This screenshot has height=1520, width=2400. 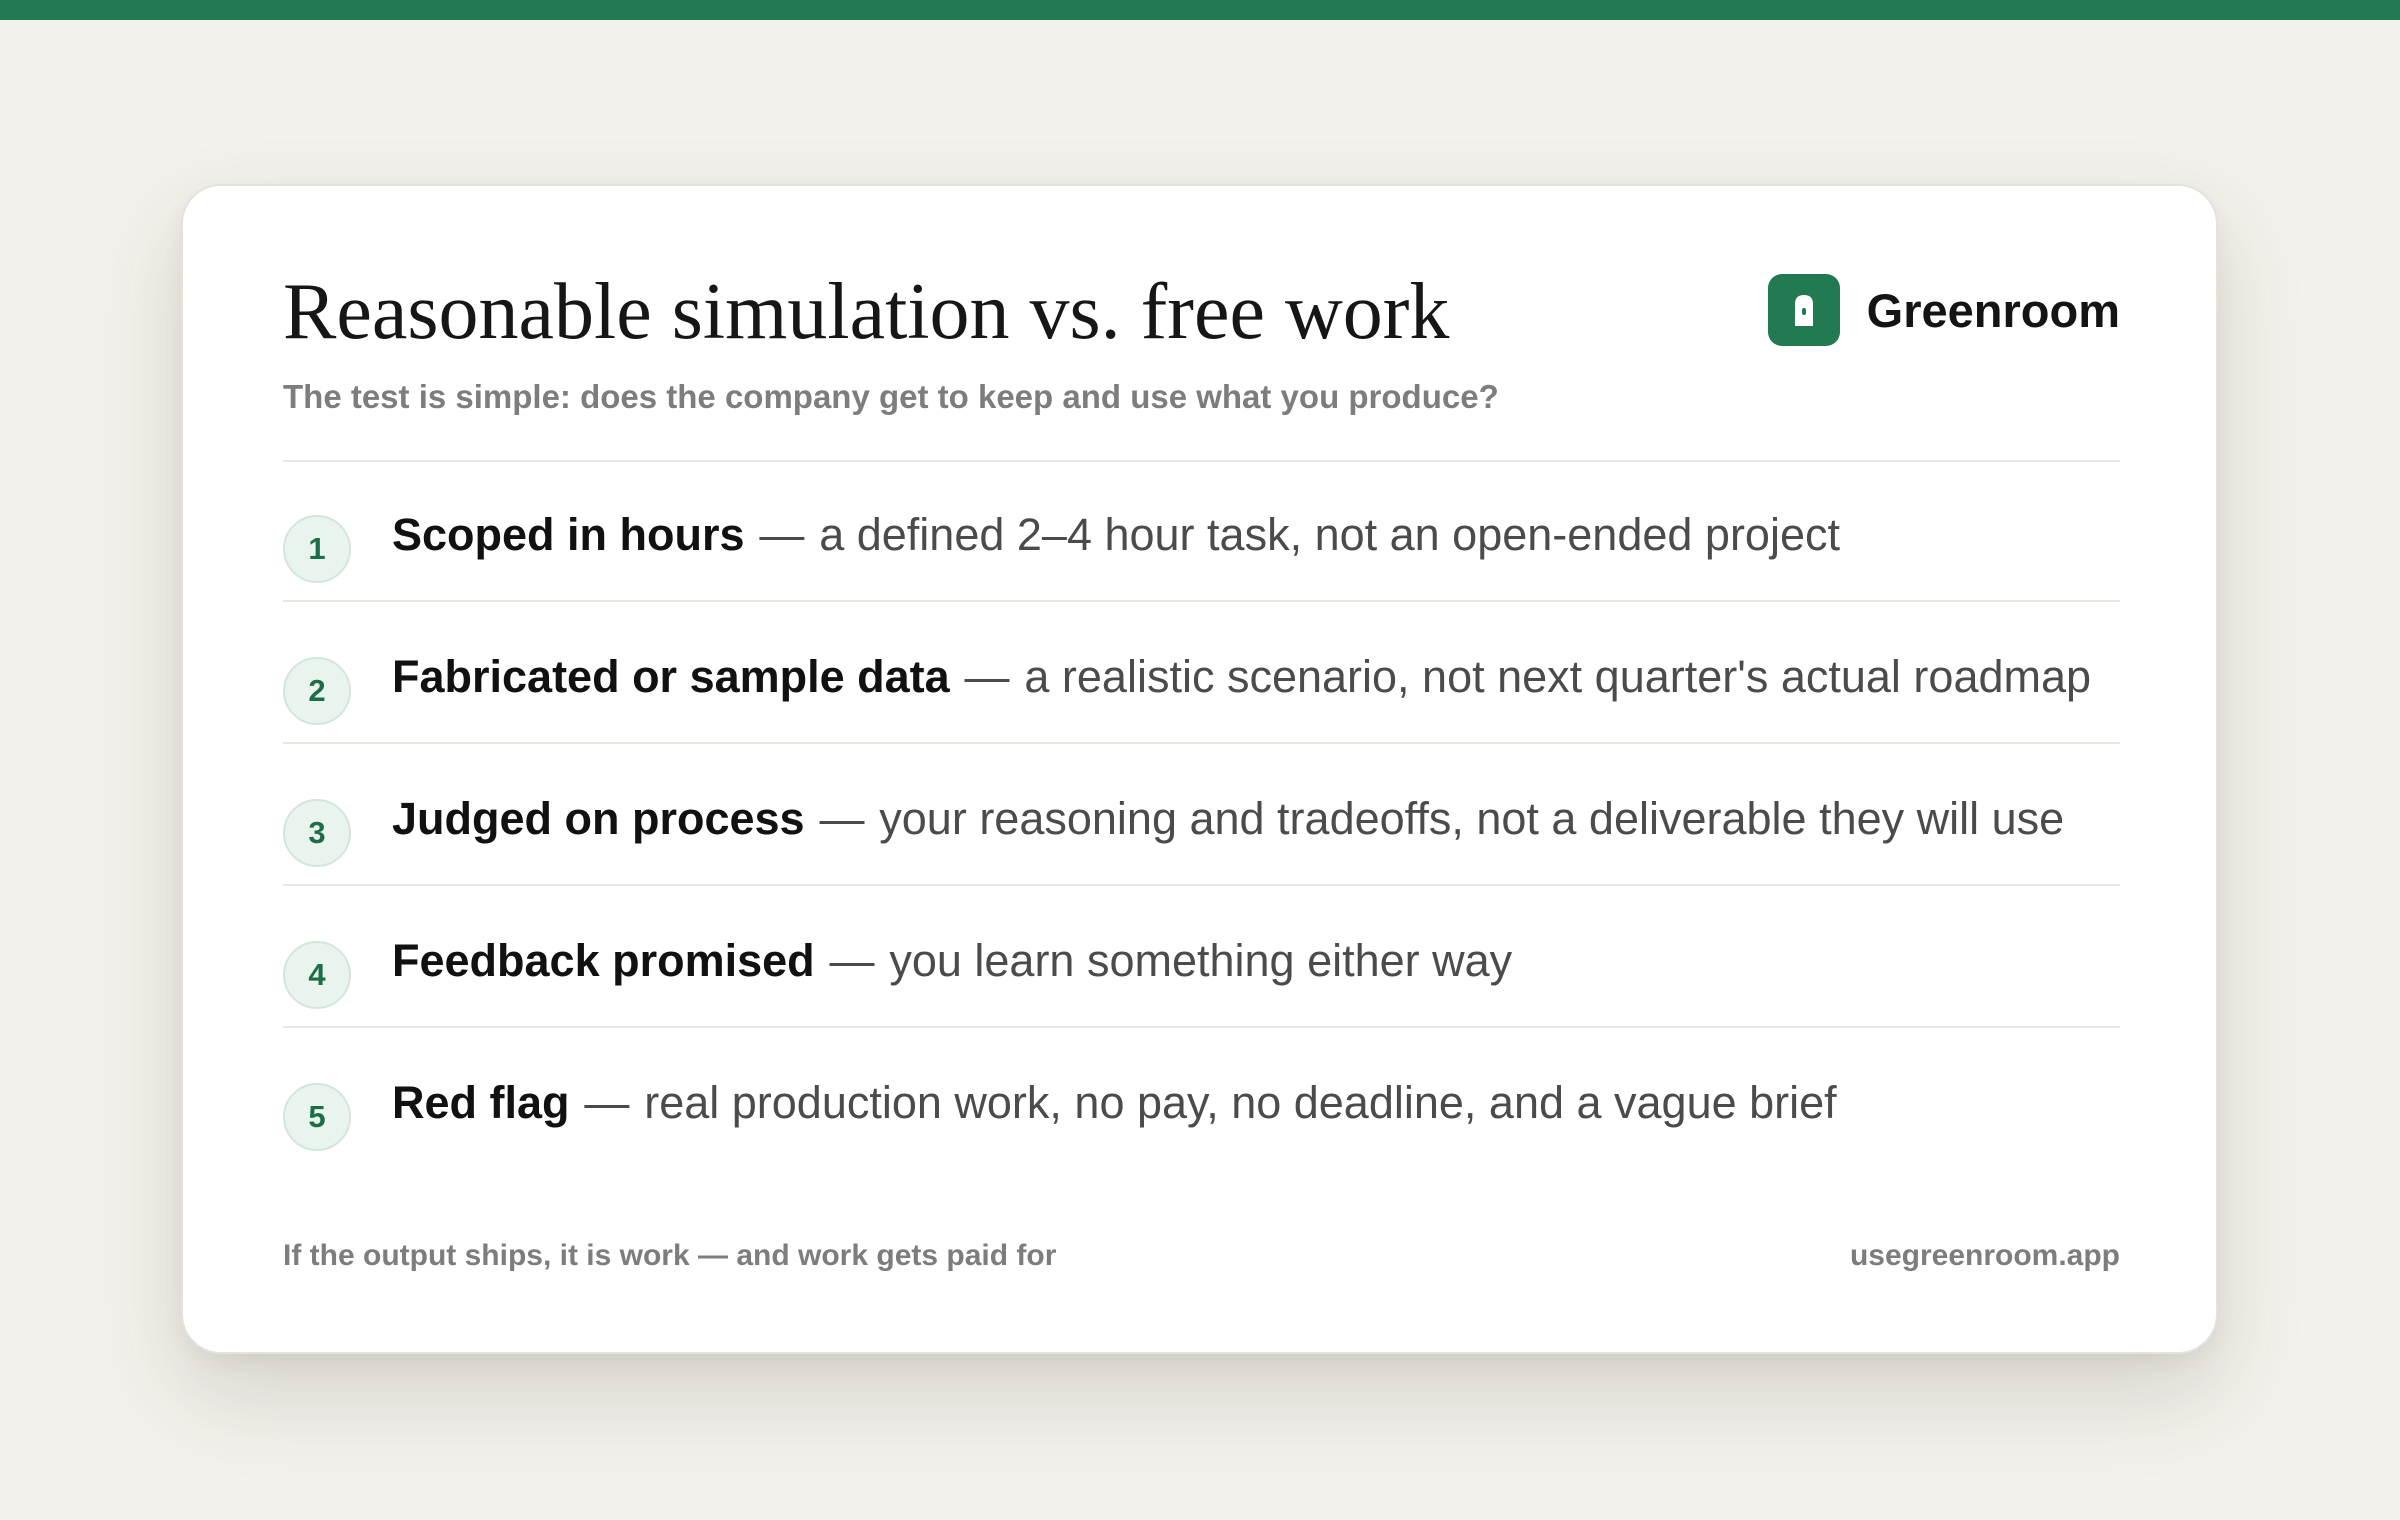 I want to click on list-item-title: Scoped in hours, so click(x=568, y=534).